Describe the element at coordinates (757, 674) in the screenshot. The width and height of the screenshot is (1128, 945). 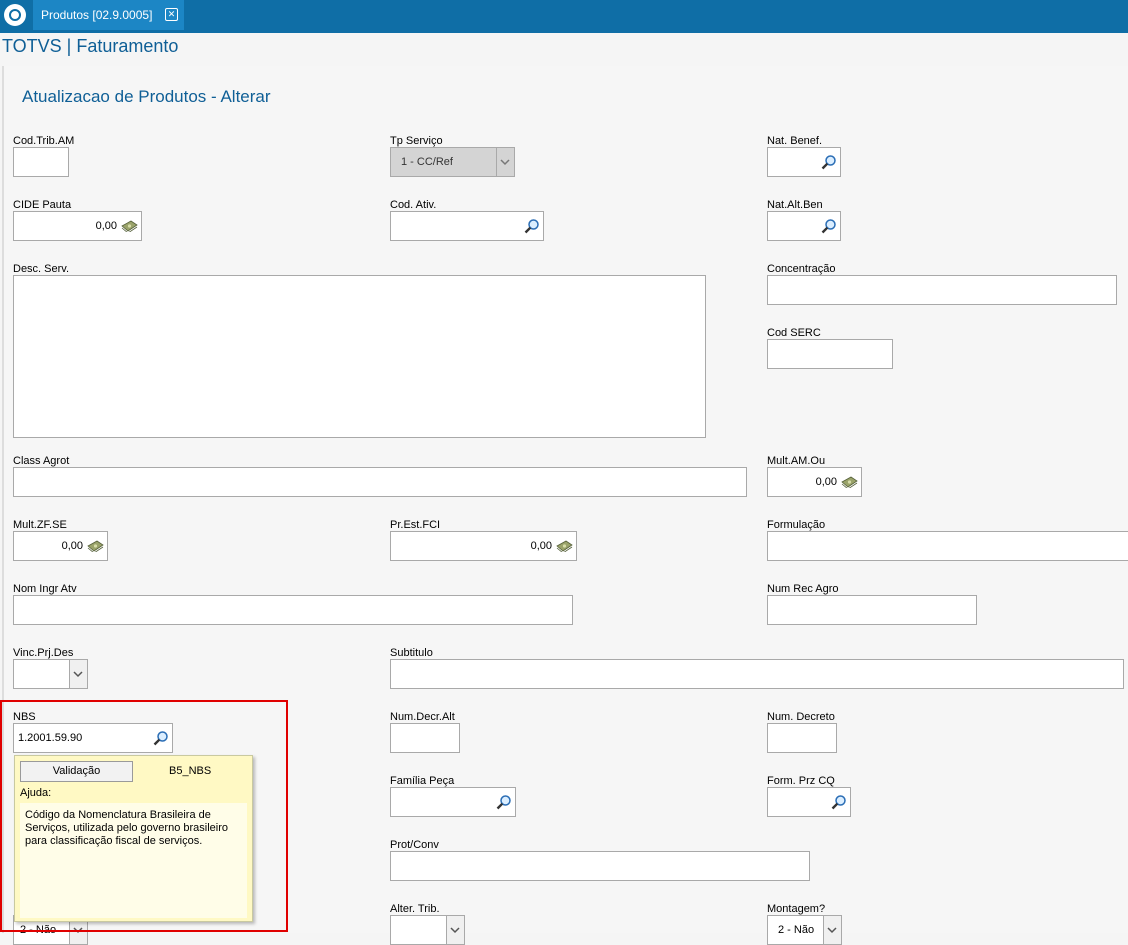
I see `subtitulo-input` at that location.